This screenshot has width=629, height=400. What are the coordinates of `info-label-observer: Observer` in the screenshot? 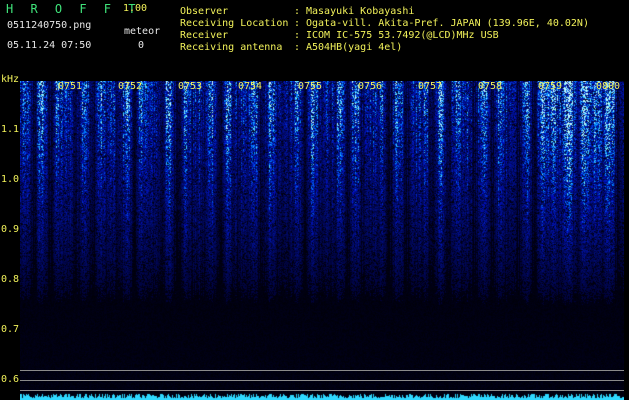 It's located at (204, 11).